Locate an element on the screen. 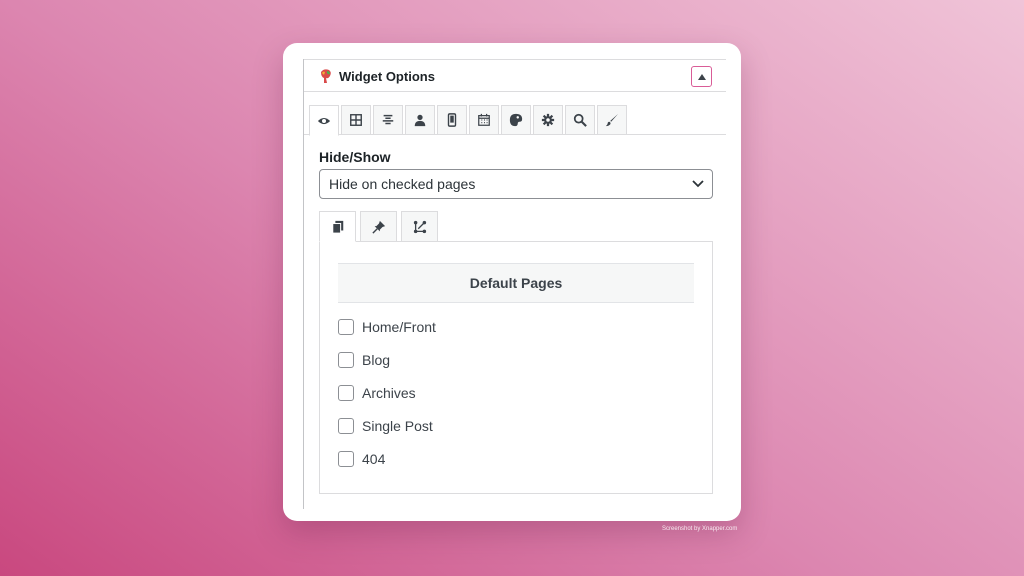 The height and width of the screenshot is (576, 1024). triangle-up-icon is located at coordinates (701, 76).